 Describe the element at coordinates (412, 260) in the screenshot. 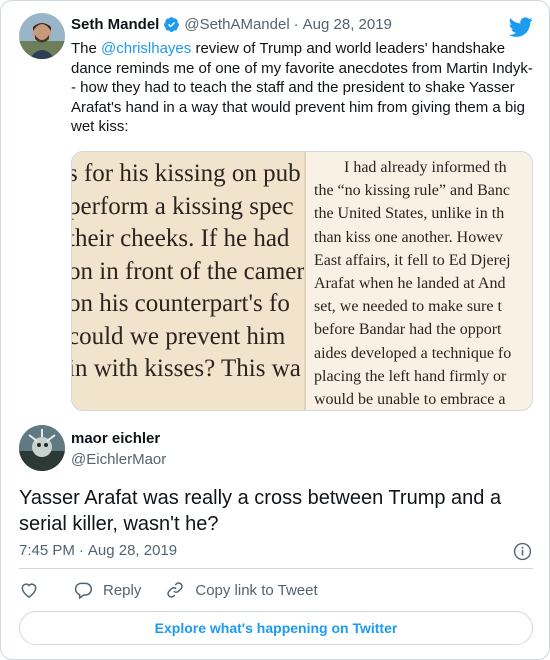

I see `book-line: East affairs, it fell to Ed Djerej` at that location.